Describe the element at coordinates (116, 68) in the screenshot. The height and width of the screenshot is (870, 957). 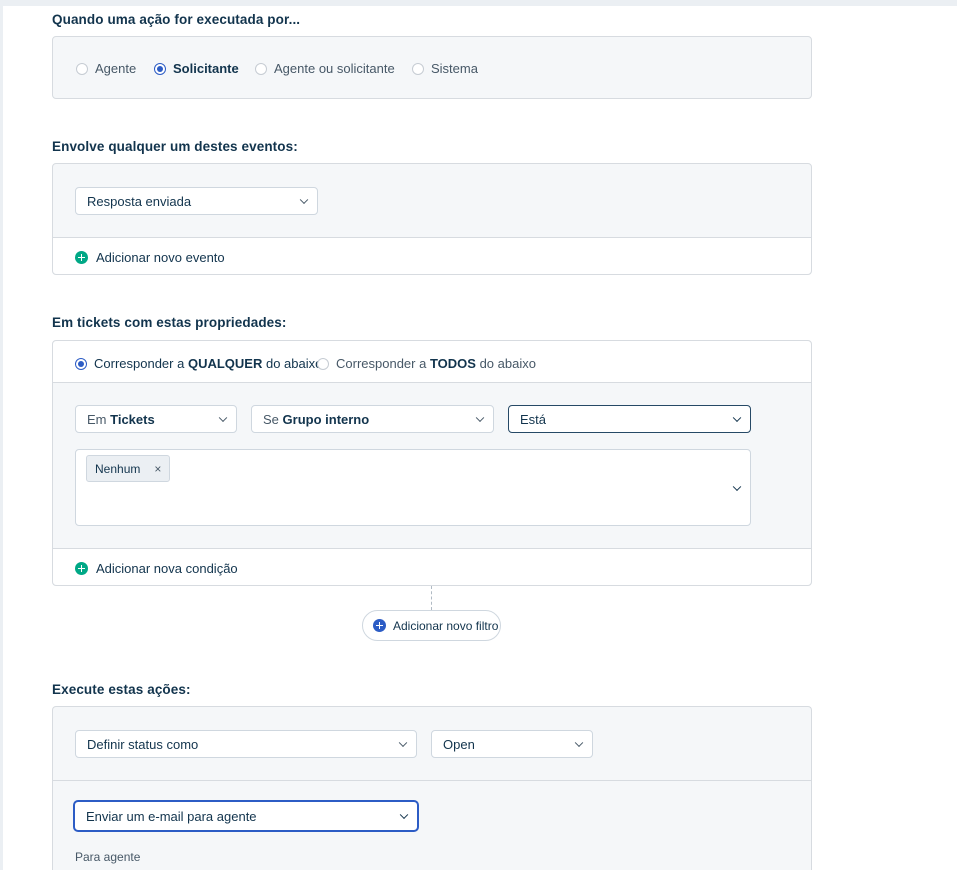
I see `radio-label: Agente` at that location.